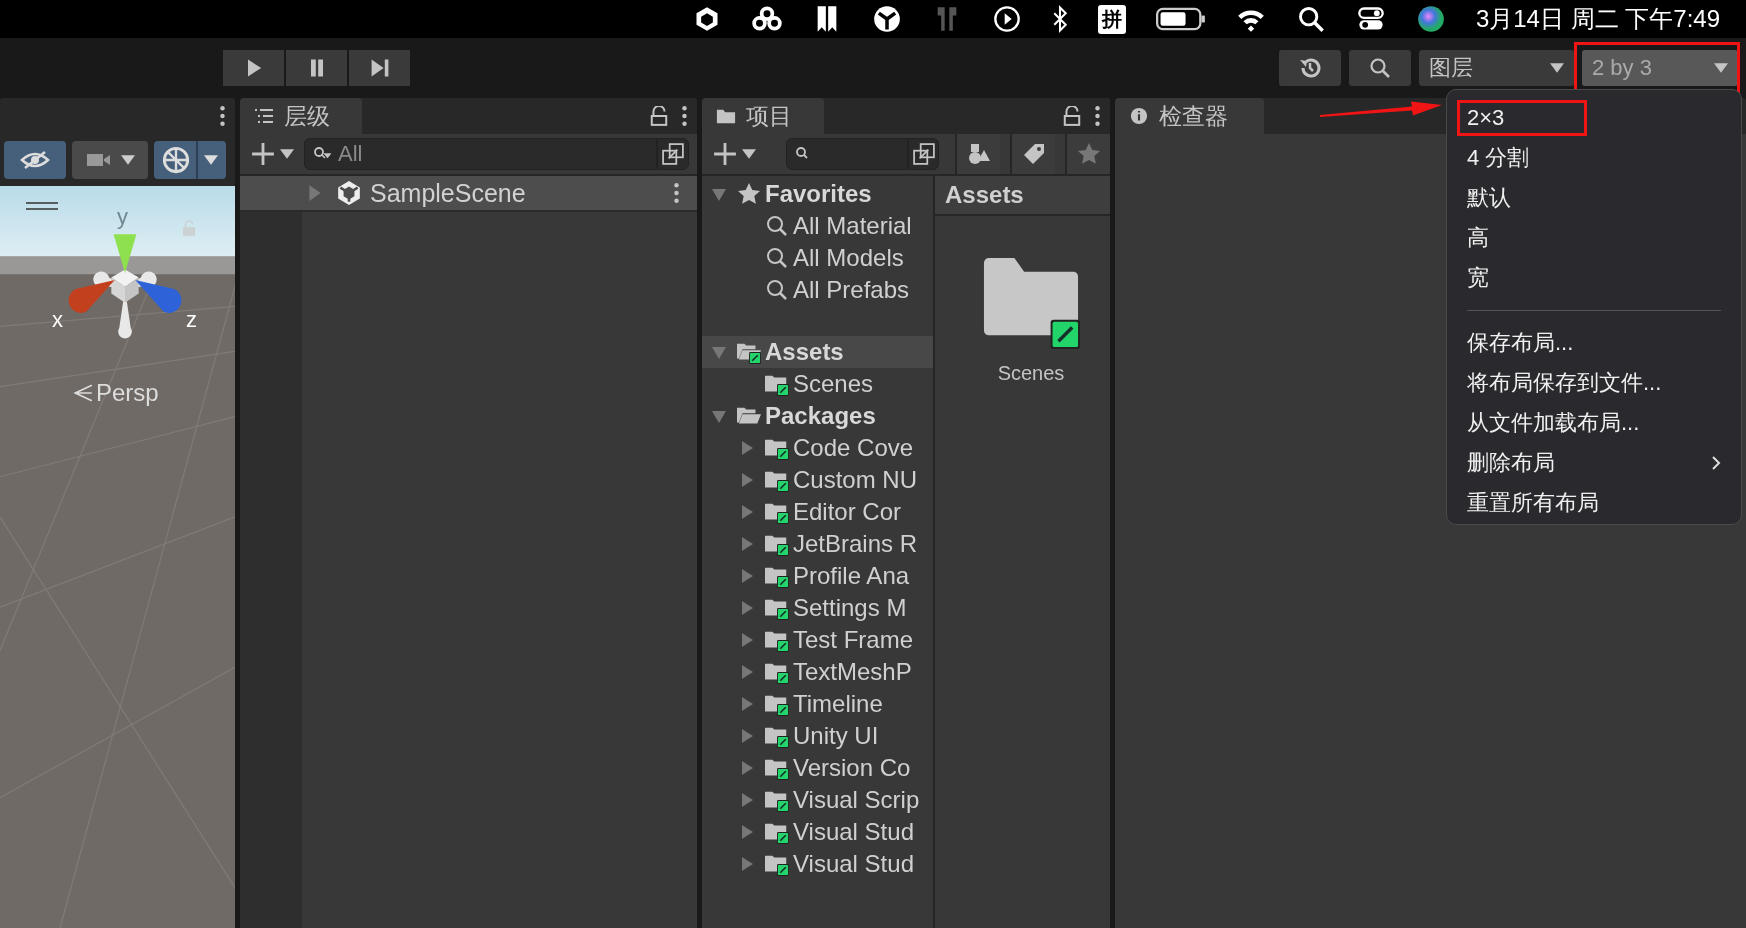 The width and height of the screenshot is (1746, 928). Describe the element at coordinates (817, 258) in the screenshot. I see `tree-item: All Models` at that location.